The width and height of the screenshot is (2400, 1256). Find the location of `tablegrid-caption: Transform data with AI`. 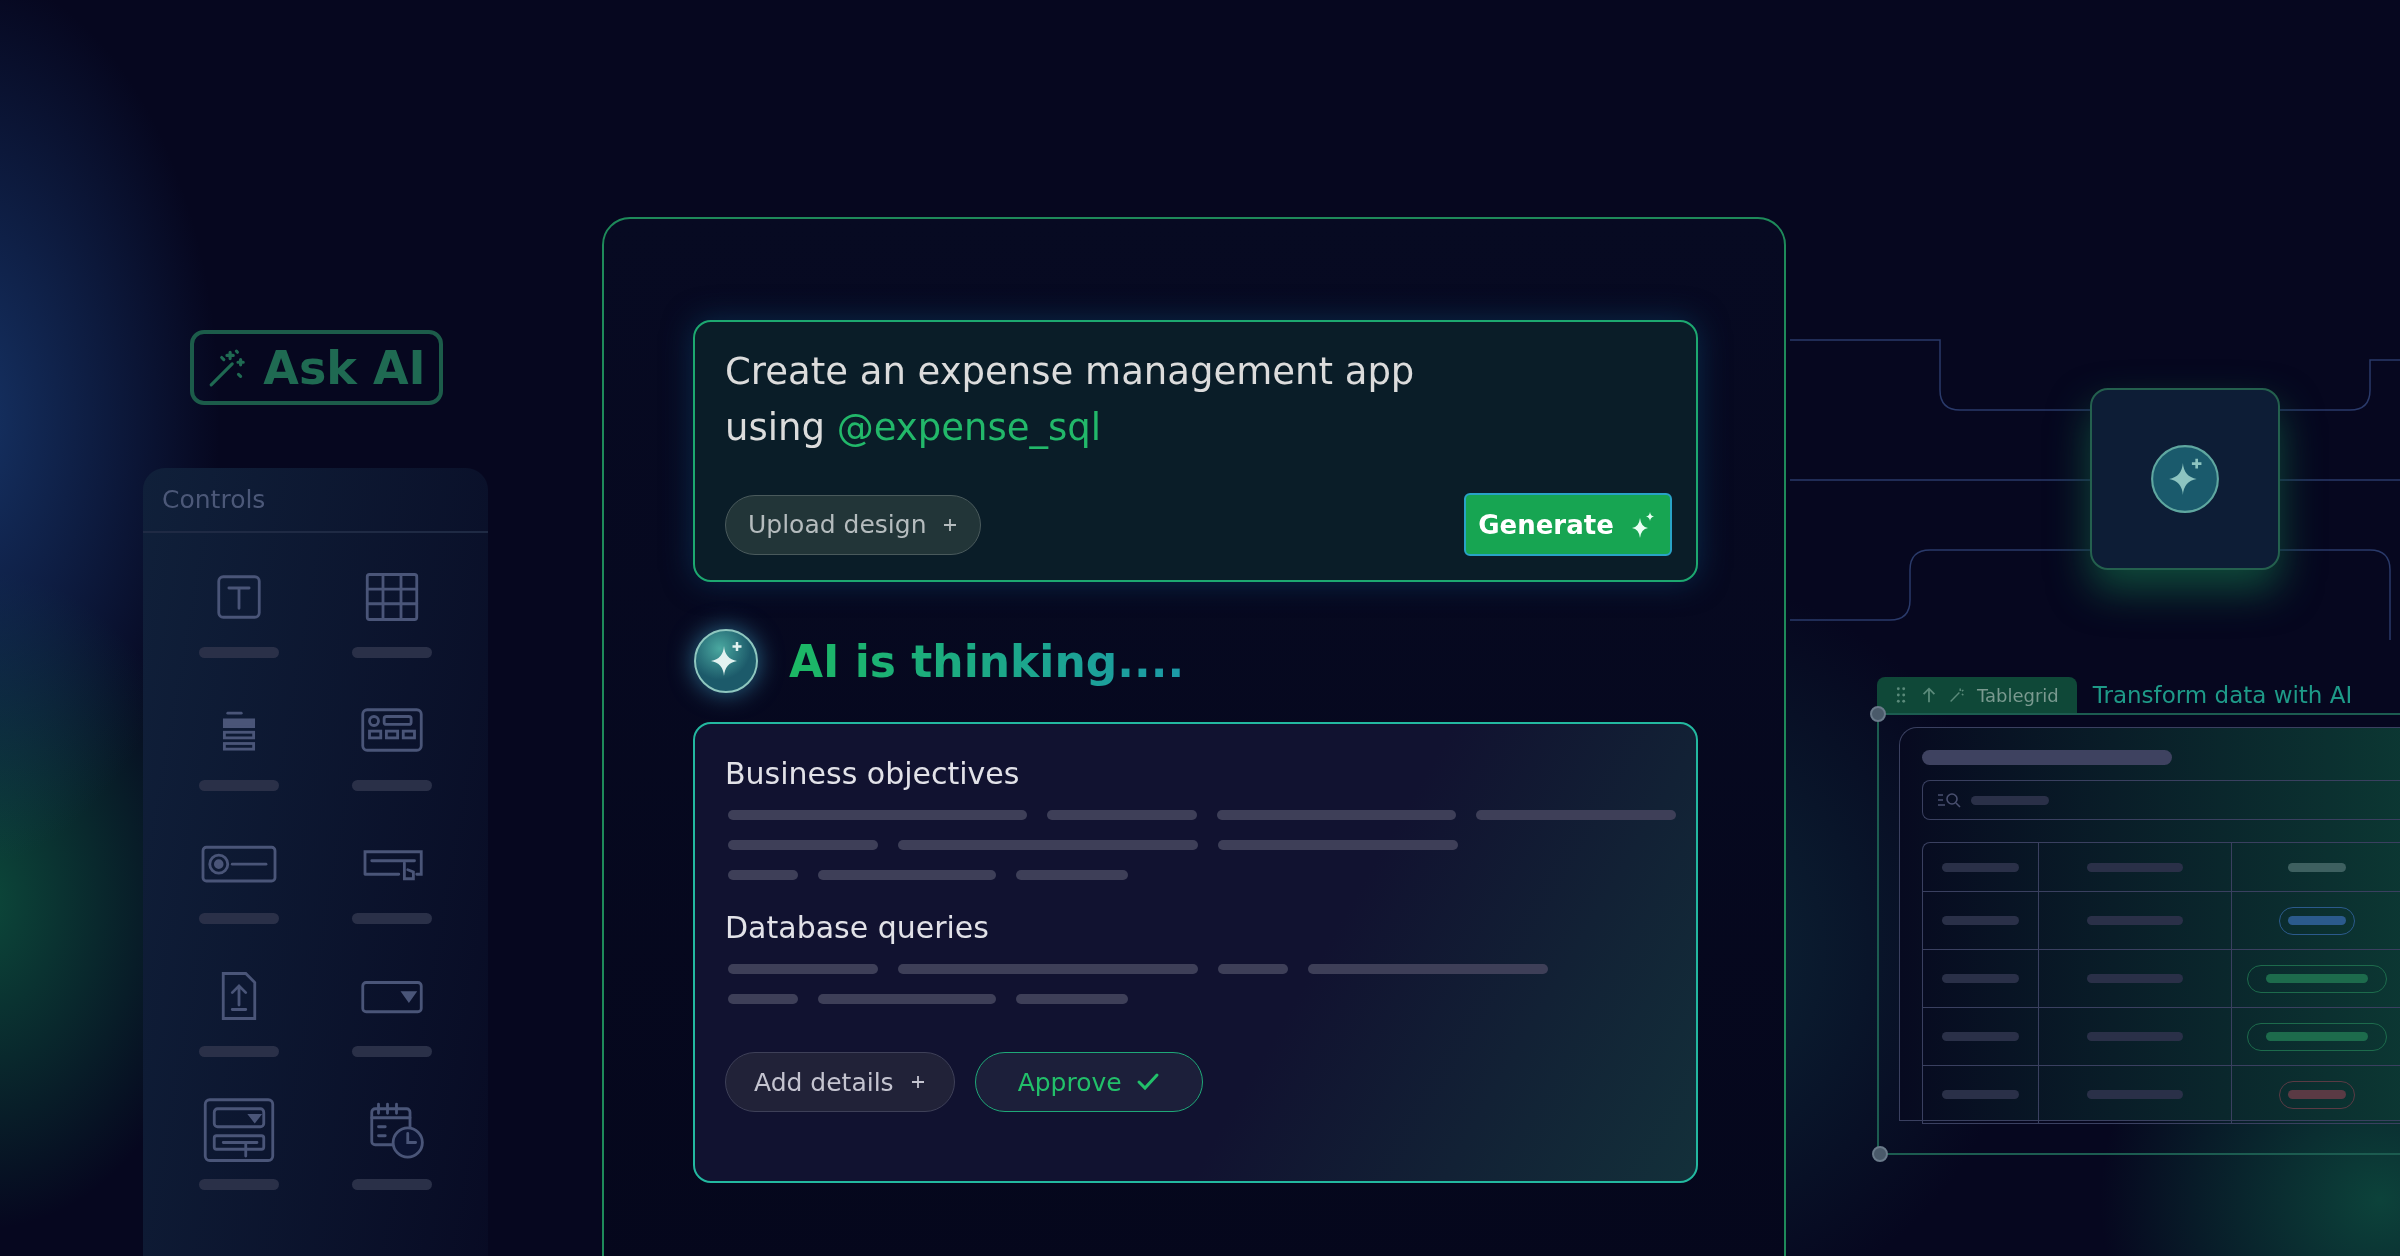

tablegrid-caption: Transform data with AI is located at coordinates (2222, 695).